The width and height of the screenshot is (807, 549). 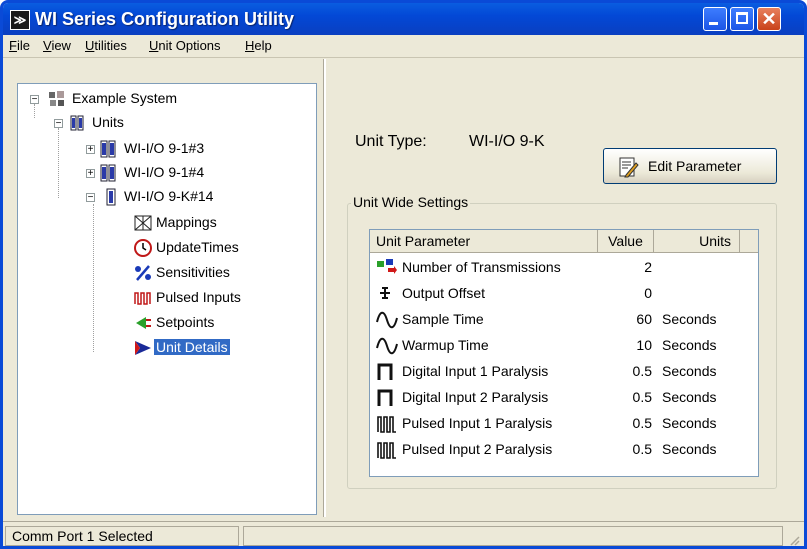 What do you see at coordinates (477, 423) in the screenshot?
I see `row-parameter: Pulsed Input 1 Paralysis` at bounding box center [477, 423].